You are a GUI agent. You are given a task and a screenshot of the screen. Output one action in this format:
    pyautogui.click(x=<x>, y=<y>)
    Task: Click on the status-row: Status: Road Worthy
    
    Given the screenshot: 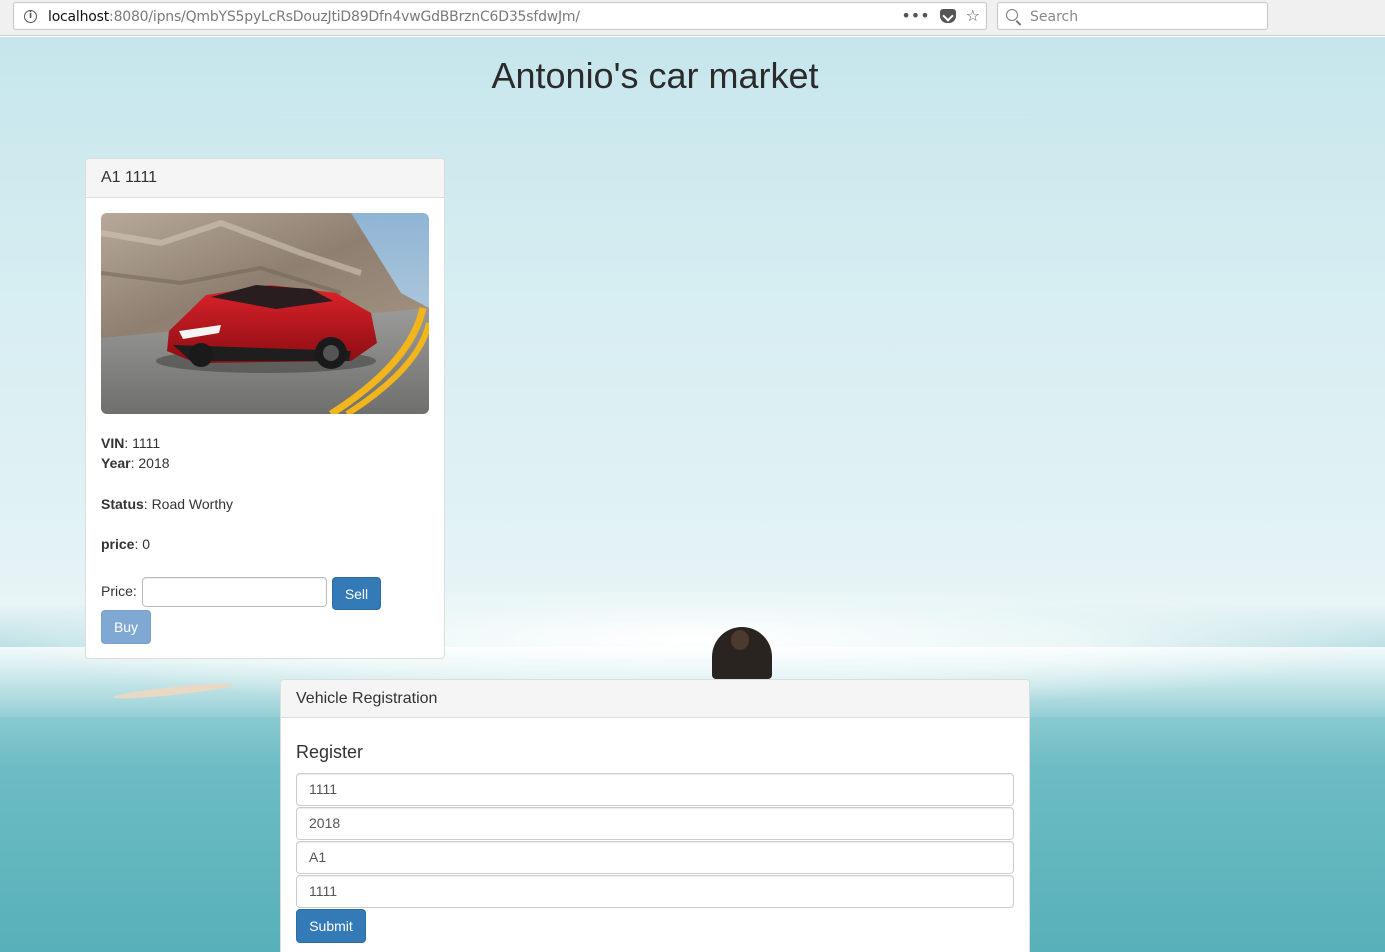 What is the action you would take?
    pyautogui.click(x=167, y=504)
    